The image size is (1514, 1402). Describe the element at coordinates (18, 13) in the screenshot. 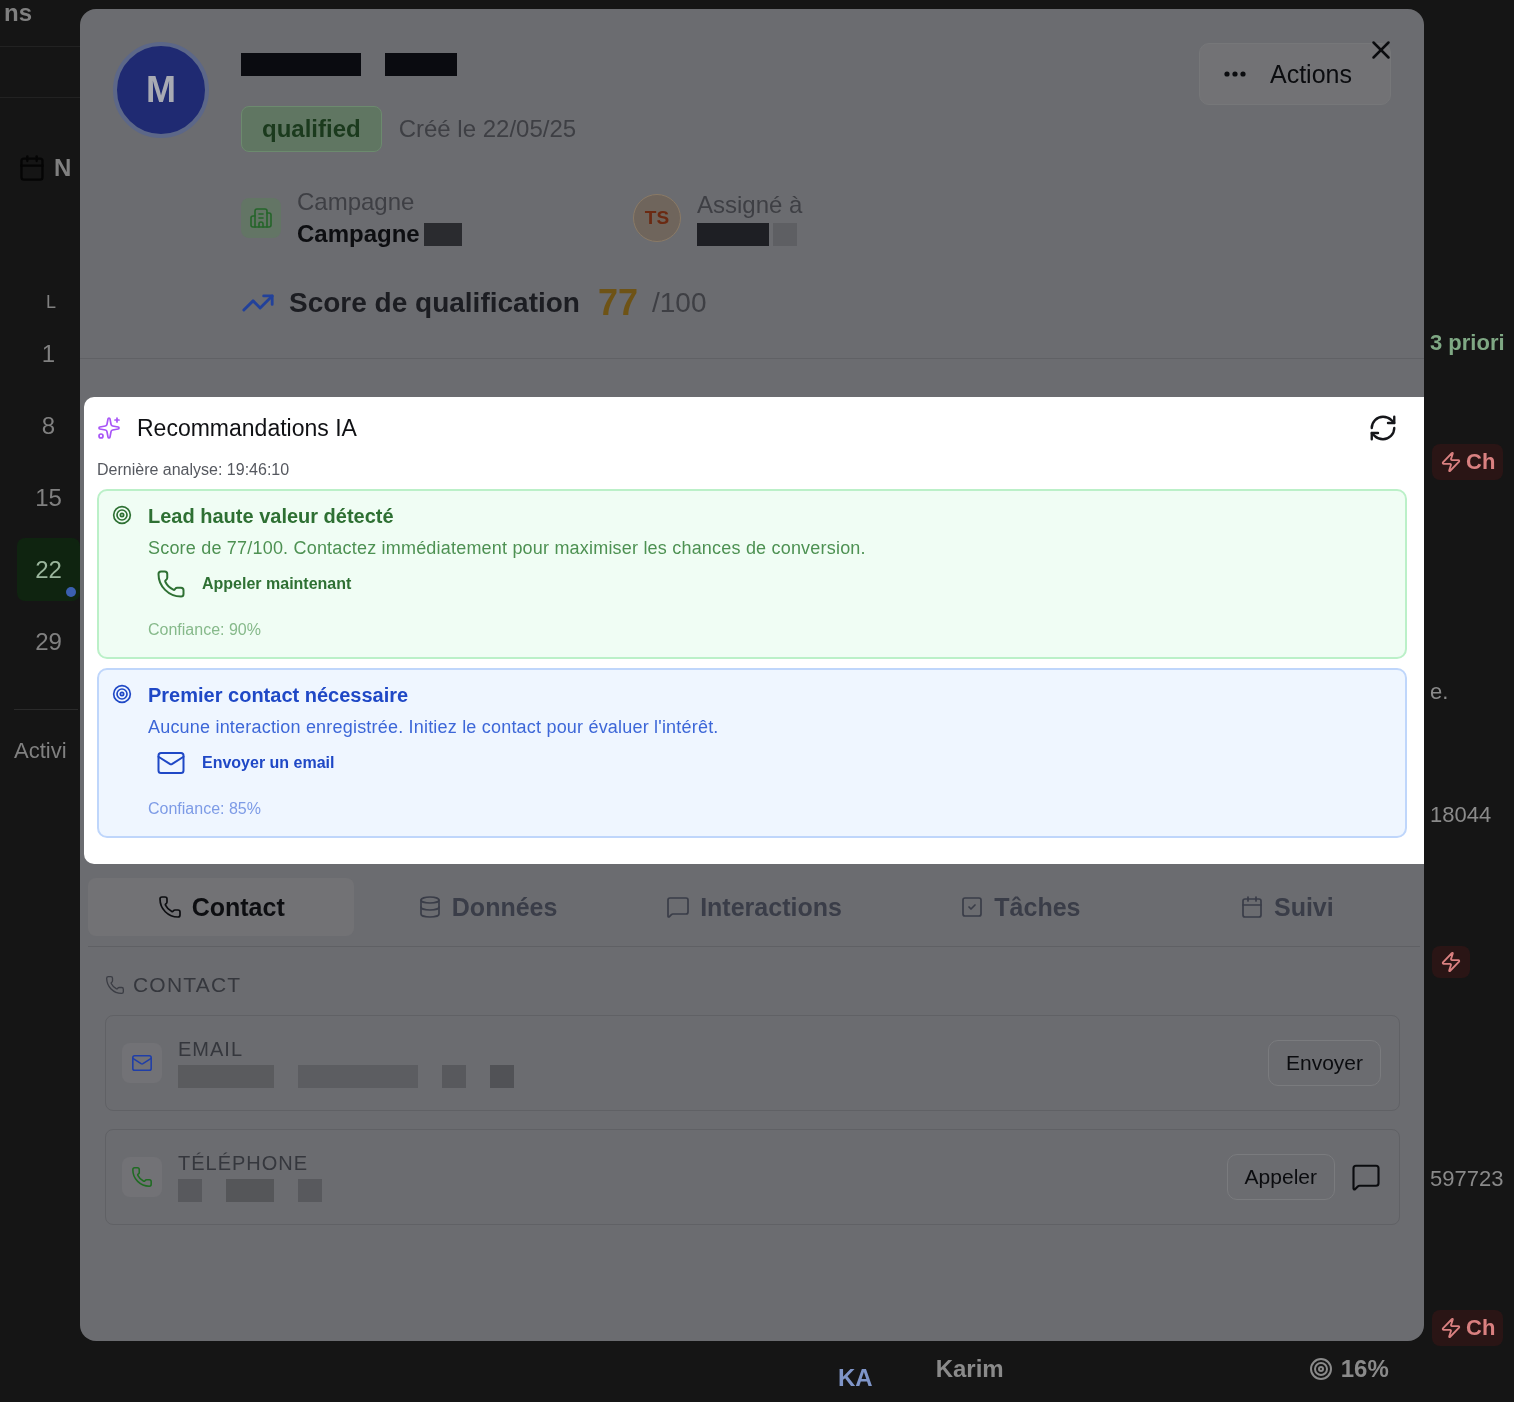

I see `background-title: ns` at that location.